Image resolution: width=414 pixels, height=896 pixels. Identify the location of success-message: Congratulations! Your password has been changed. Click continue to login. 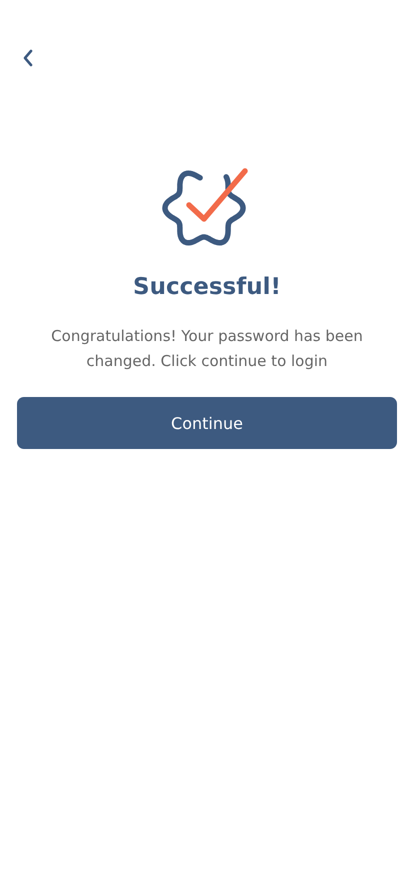
(207, 349).